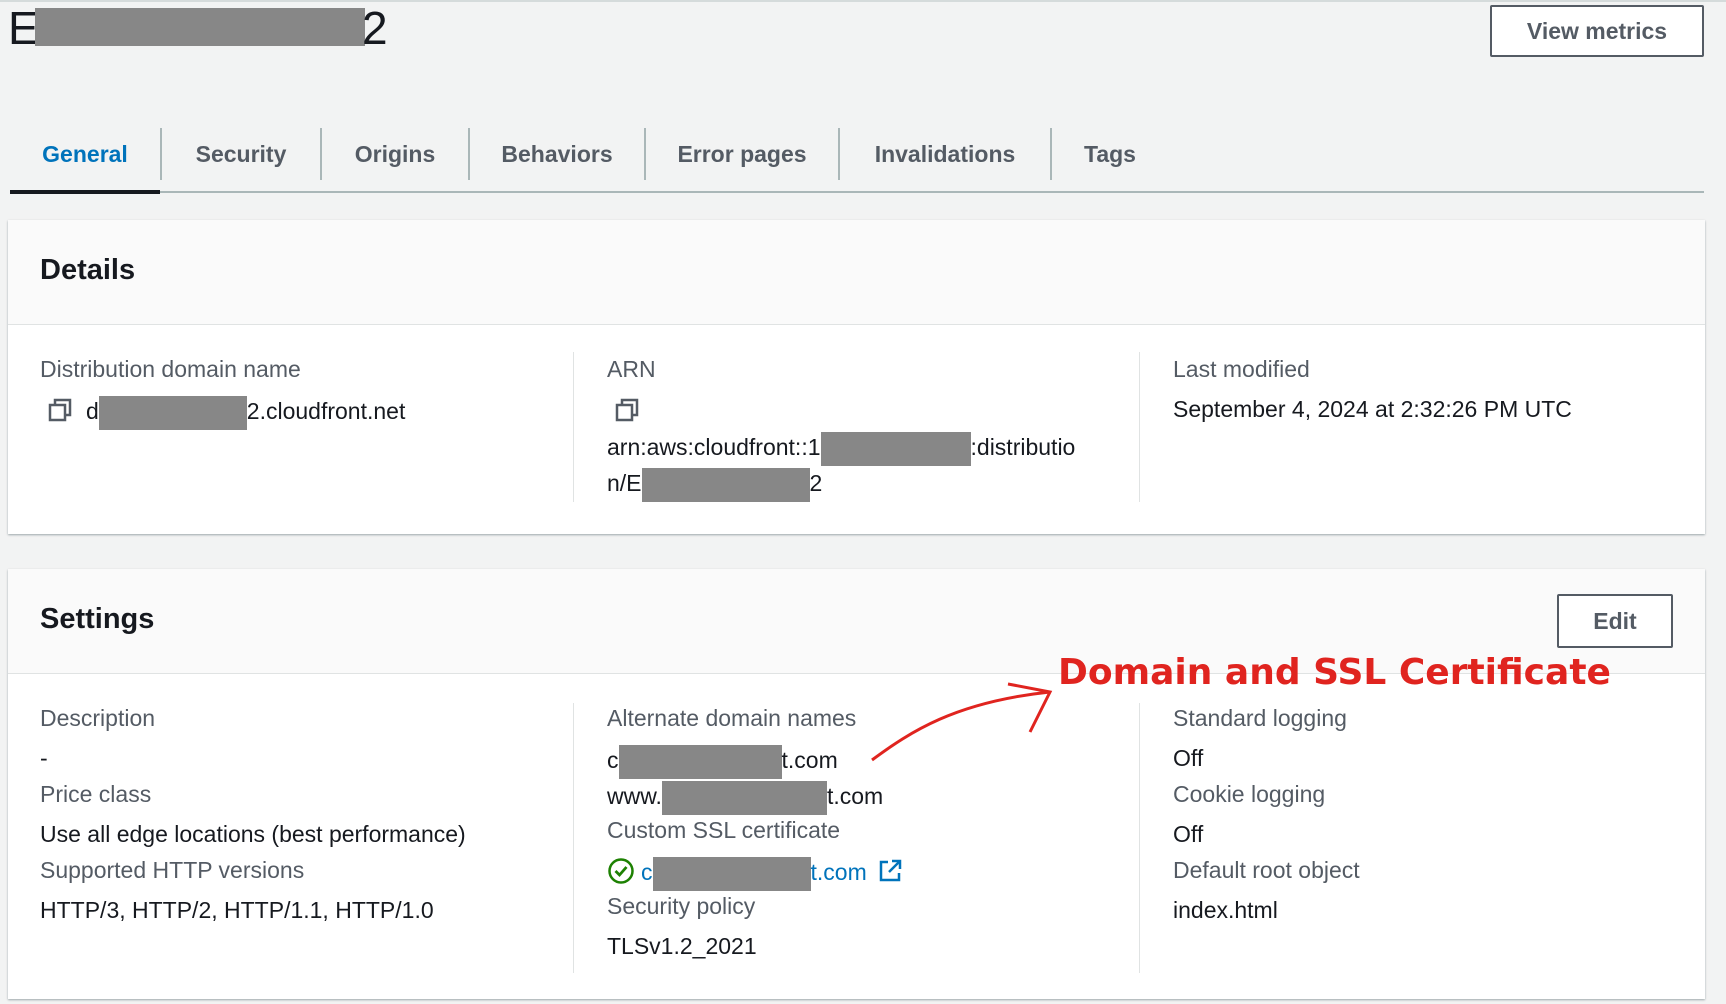  Describe the element at coordinates (1188, 834) in the screenshot. I see `cookie-logging-value: Off` at that location.